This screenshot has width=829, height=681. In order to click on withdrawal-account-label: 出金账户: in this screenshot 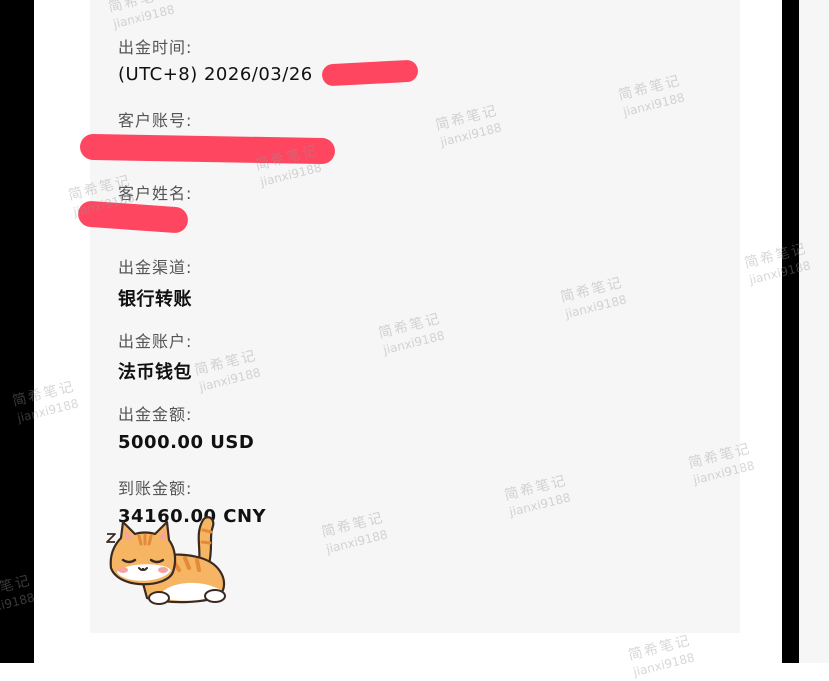, I will do `click(155, 341)`.